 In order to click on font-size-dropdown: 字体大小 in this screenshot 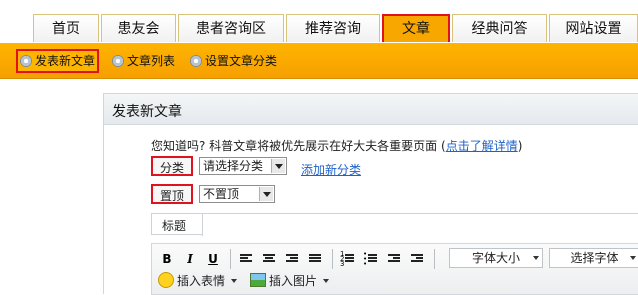, I will do `click(496, 258)`.